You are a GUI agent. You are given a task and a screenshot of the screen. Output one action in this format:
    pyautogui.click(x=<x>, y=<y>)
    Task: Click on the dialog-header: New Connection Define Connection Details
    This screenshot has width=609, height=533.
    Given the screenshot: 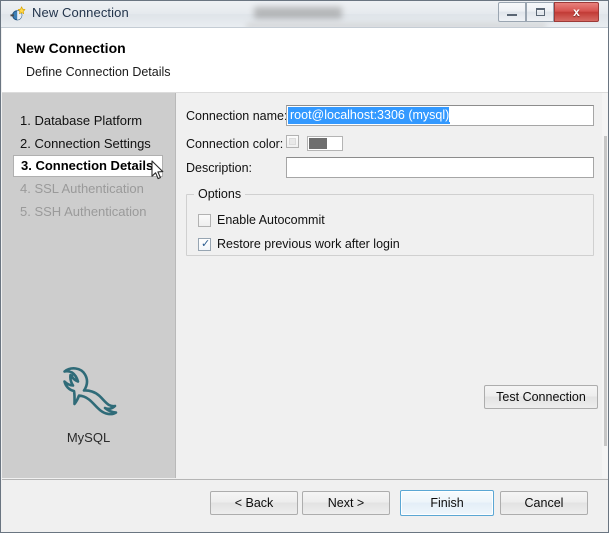 What is the action you would take?
    pyautogui.click(x=305, y=60)
    